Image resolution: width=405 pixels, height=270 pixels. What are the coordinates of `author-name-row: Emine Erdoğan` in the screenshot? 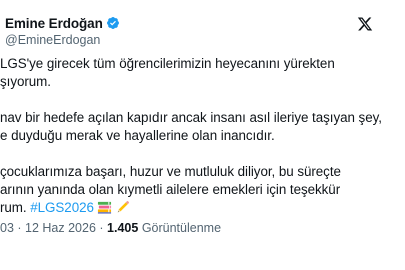 It's located at (205, 23).